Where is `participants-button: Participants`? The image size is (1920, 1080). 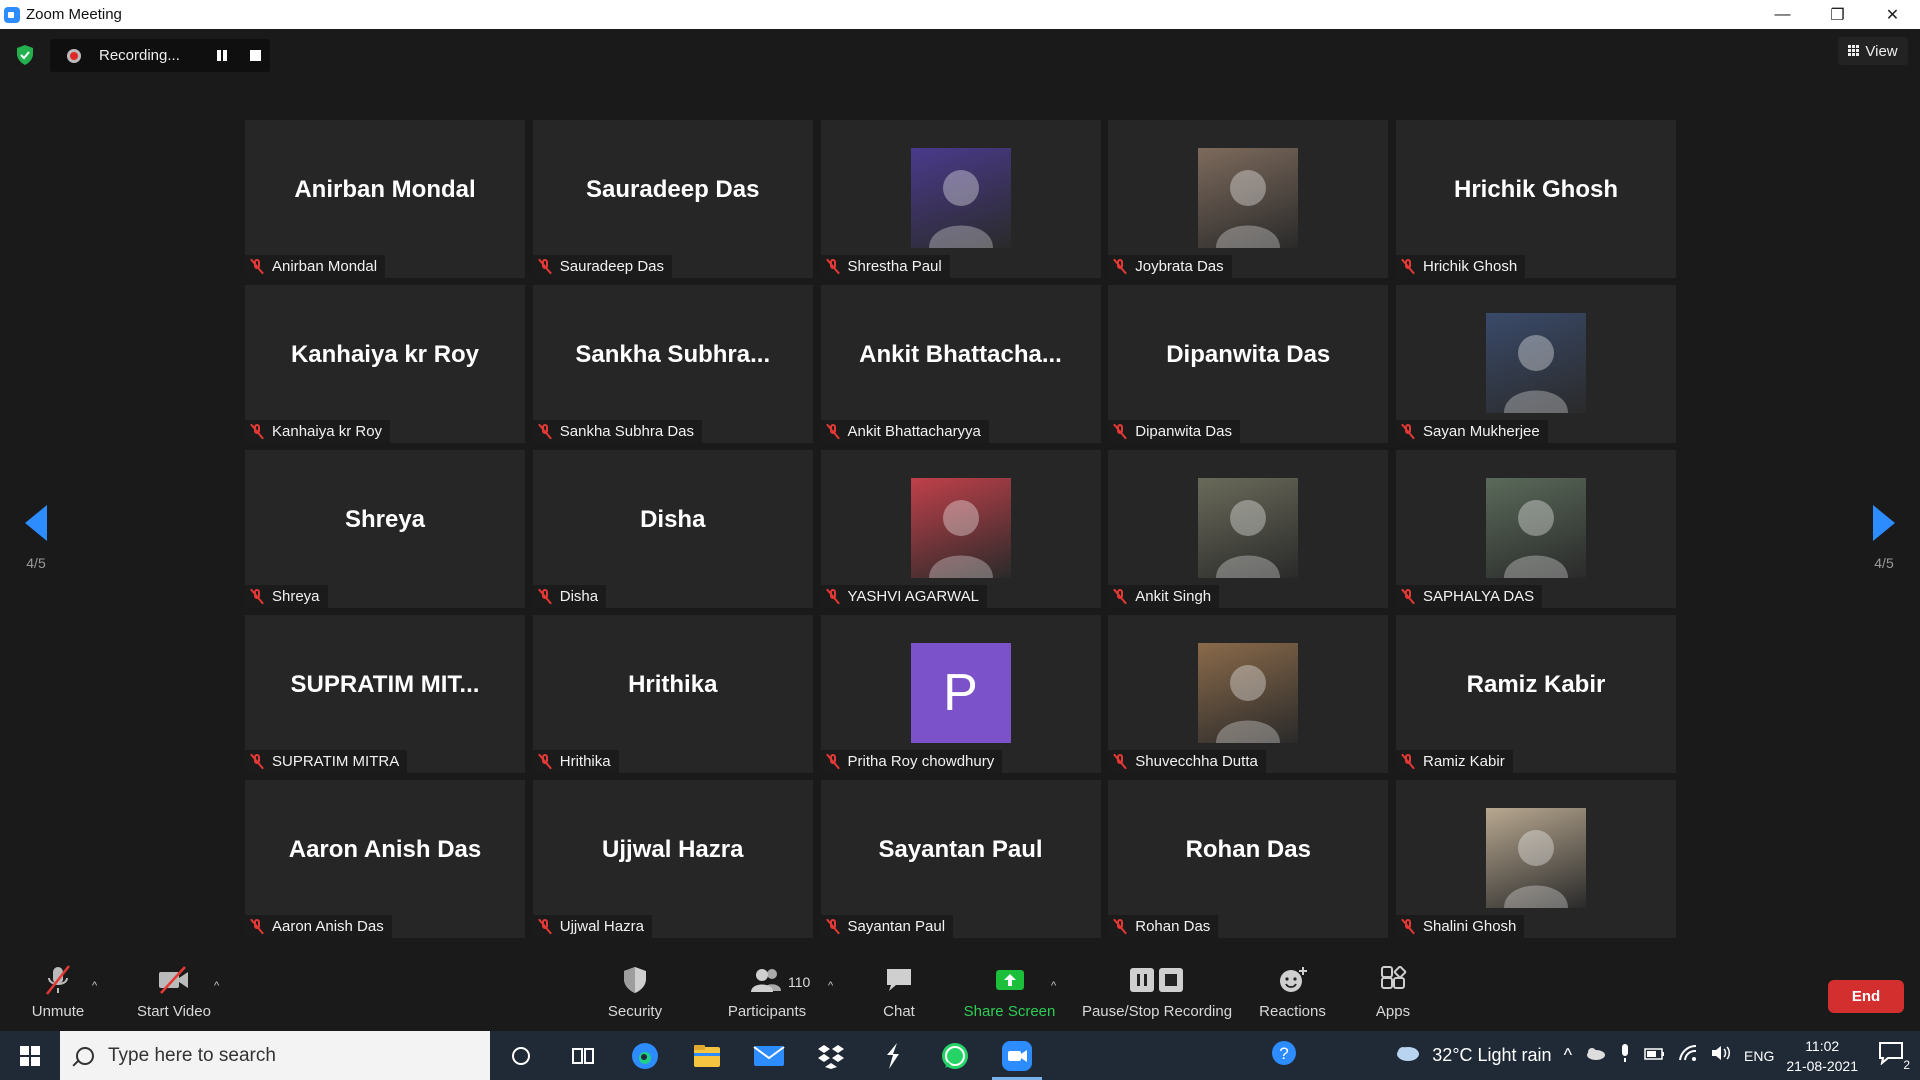
participants-button: Participants is located at coordinates (767, 995).